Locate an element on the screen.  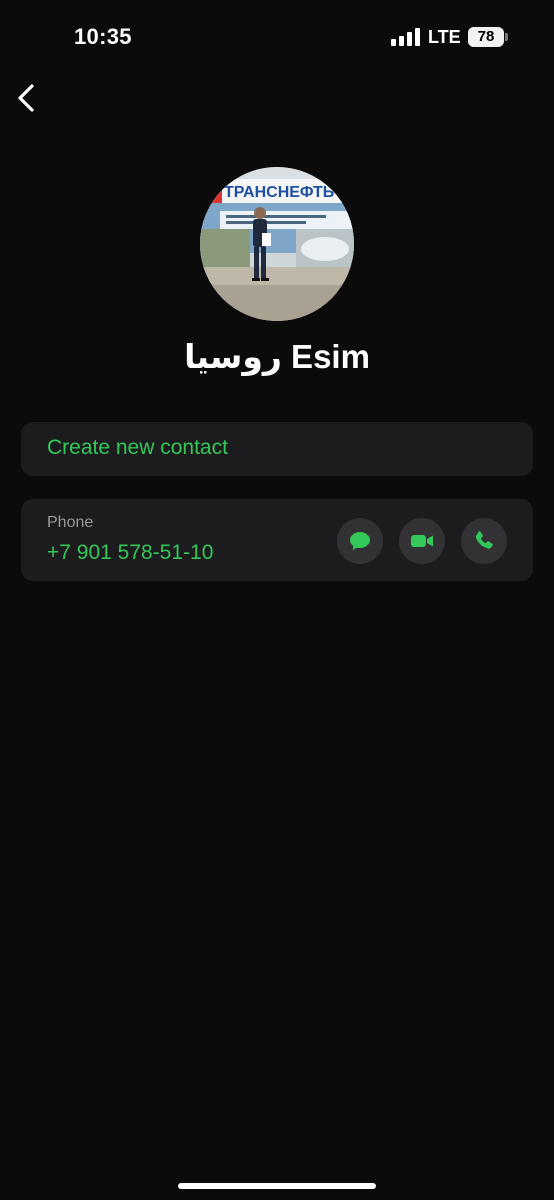
phone-icon is located at coordinates (484, 540).